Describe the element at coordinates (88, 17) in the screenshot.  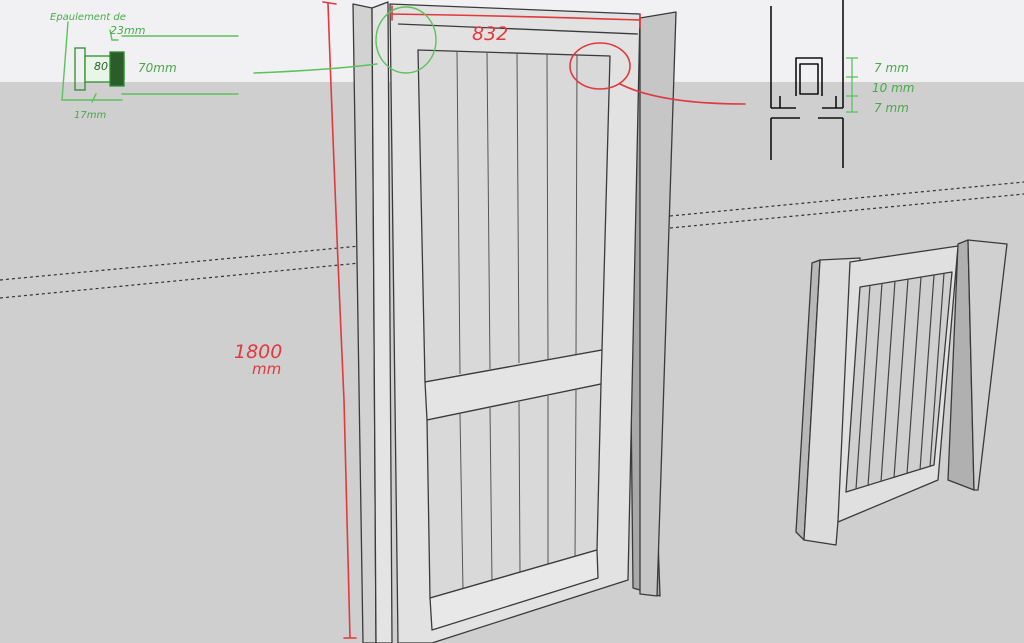
I see `green-note-title: Epaulement de` at that location.